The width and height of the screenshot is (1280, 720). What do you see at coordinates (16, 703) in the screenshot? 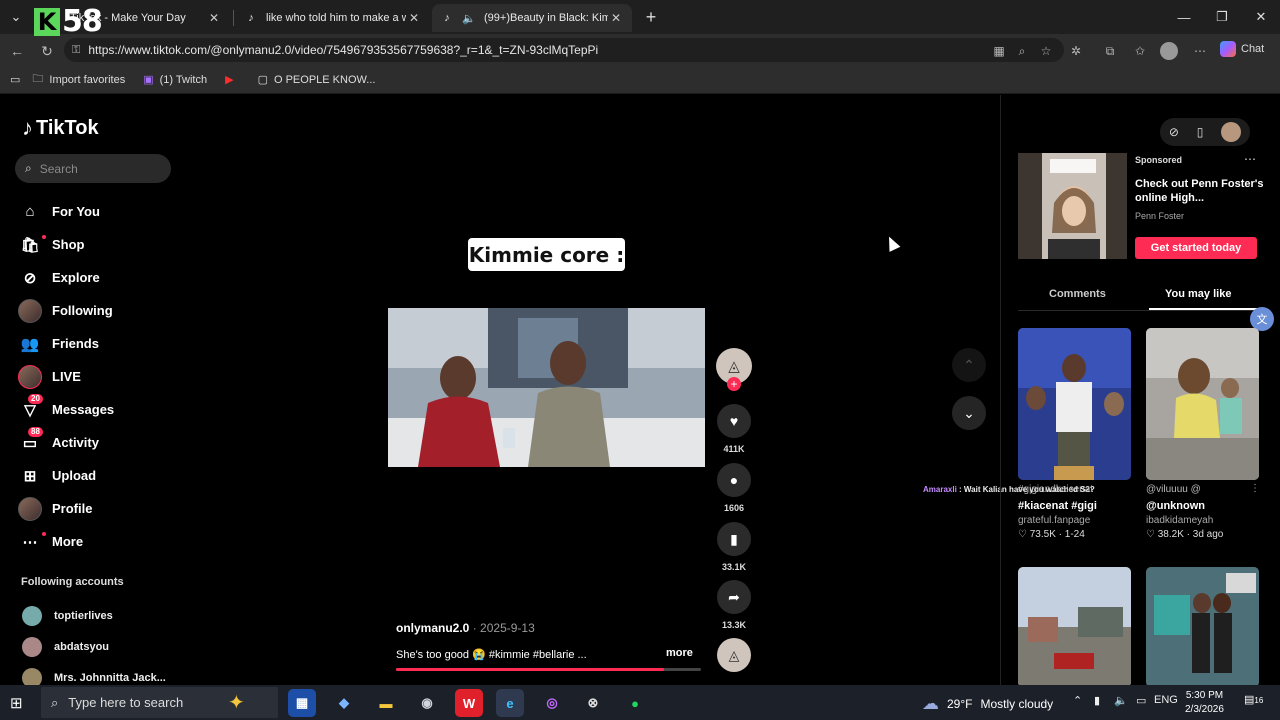
I see `windows-start-icon: ⊞` at bounding box center [16, 703].